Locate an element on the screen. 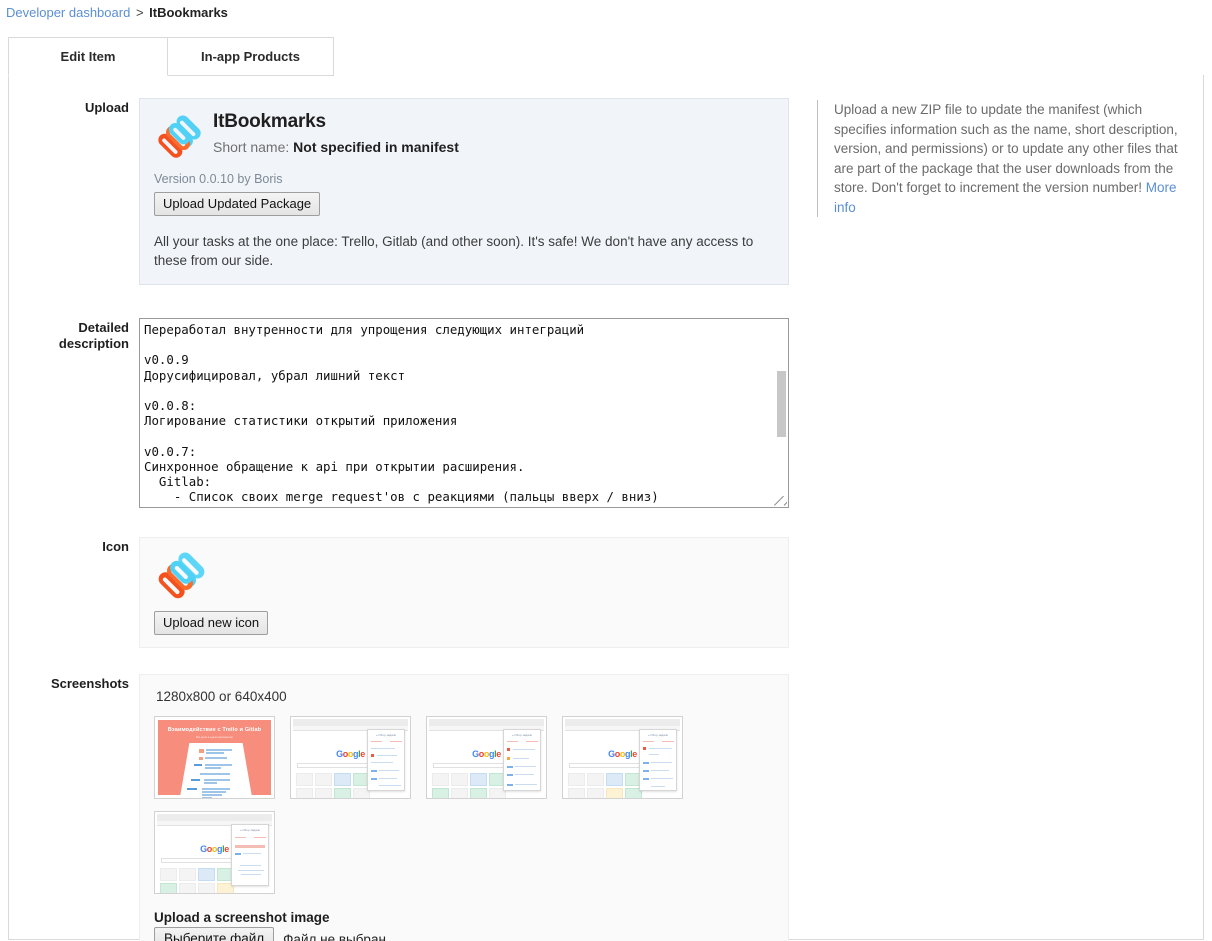 This screenshot has width=1212, height=941. screenshot-promo-title: Взаимодействие с Trello и Gitlab is located at coordinates (214, 730).